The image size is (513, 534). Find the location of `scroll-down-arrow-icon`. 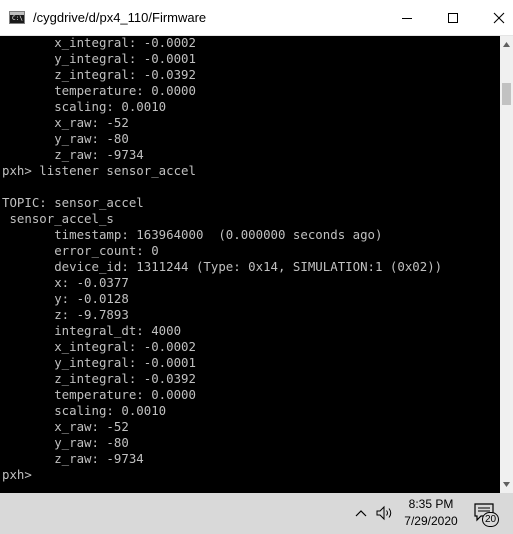

scroll-down-arrow-icon is located at coordinates (506, 484).